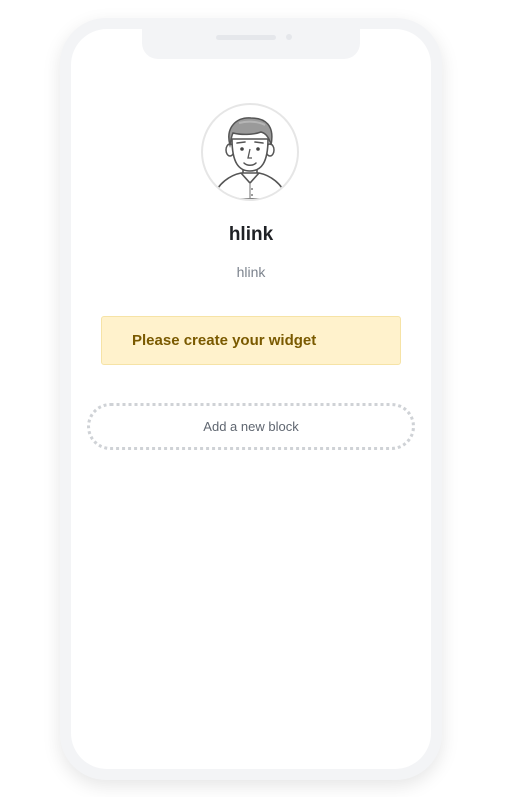 The width and height of the screenshot is (512, 797). I want to click on phone-notch, so click(251, 44).